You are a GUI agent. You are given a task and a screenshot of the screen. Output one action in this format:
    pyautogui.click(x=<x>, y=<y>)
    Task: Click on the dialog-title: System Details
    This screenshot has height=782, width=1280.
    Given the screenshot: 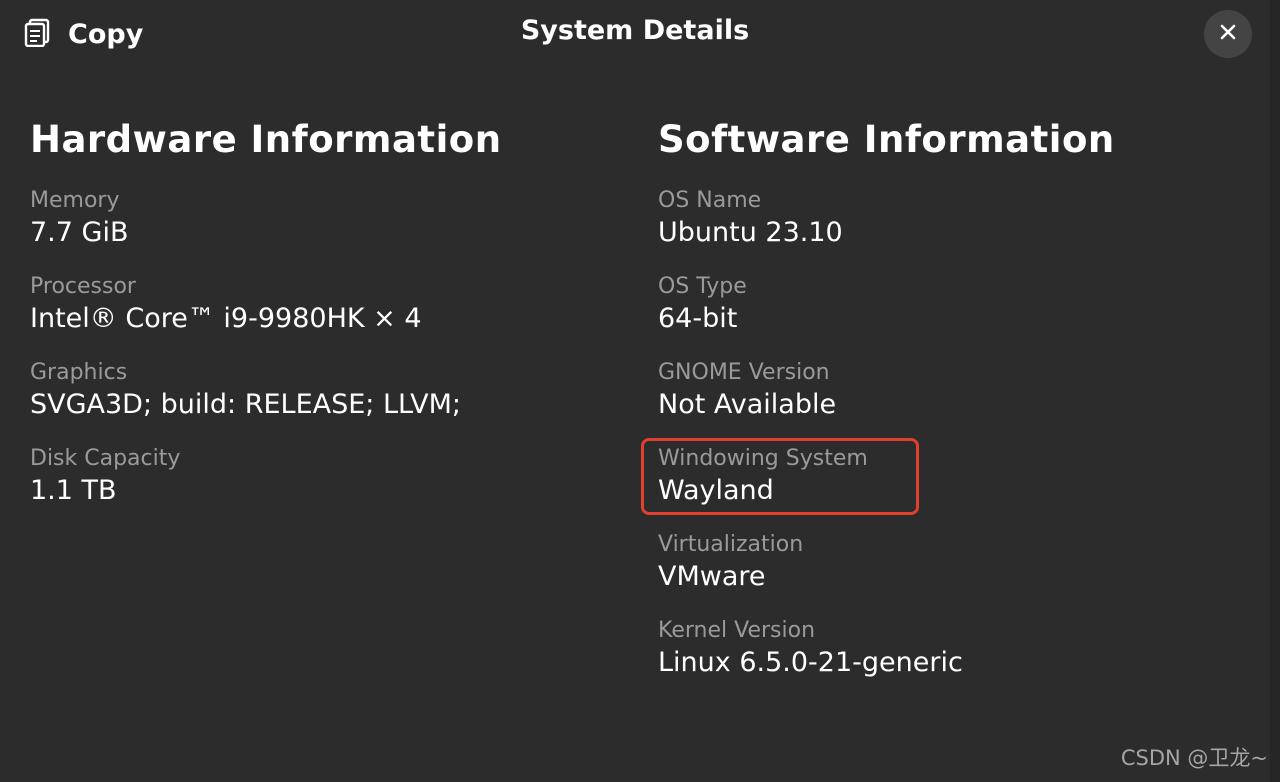 What is the action you would take?
    pyautogui.click(x=635, y=30)
    